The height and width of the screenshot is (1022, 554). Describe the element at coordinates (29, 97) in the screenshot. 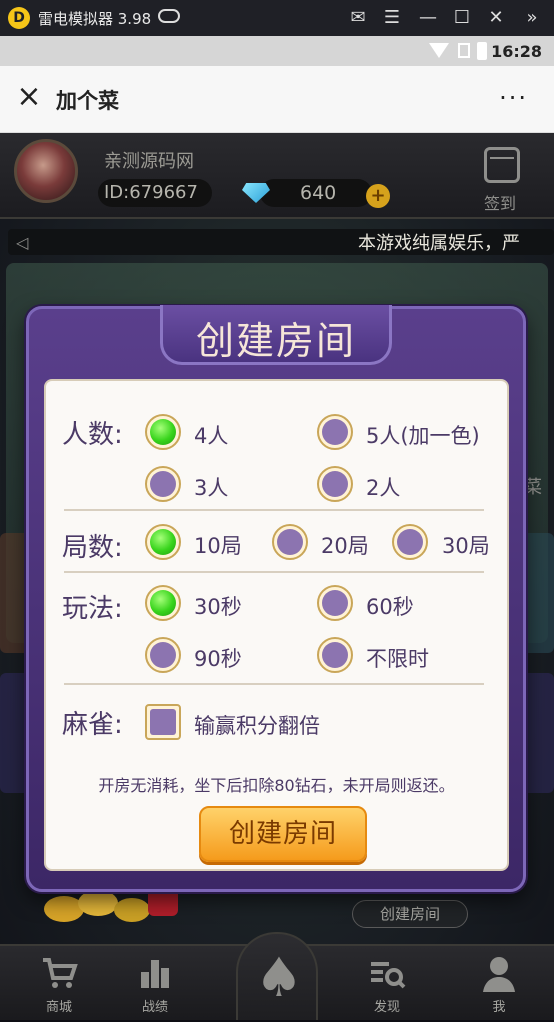

I see `close-icon: ×` at that location.